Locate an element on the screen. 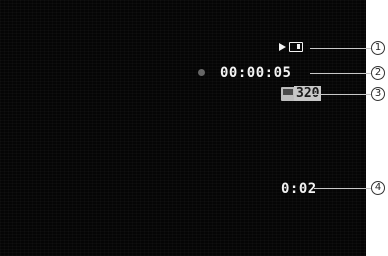 The height and width of the screenshot is (256, 388). callout-1: 1 is located at coordinates (378, 48).